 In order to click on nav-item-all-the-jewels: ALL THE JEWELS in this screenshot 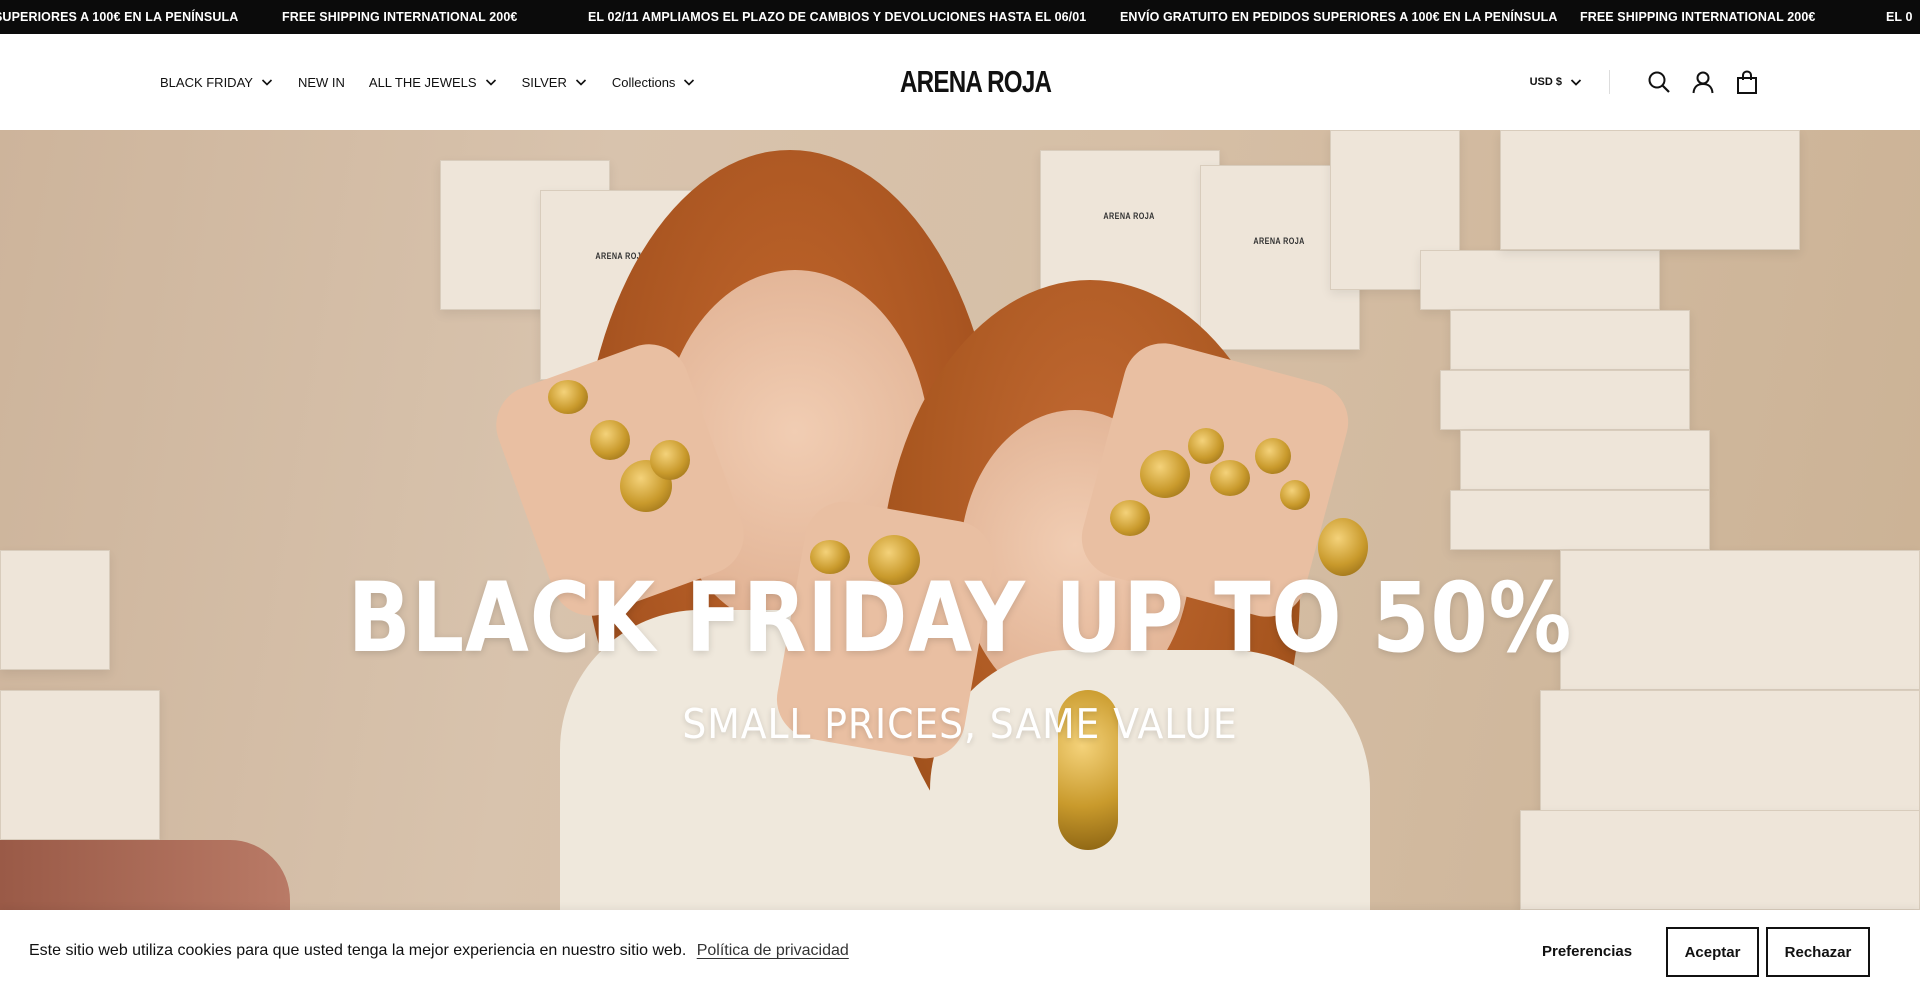, I will do `click(433, 82)`.